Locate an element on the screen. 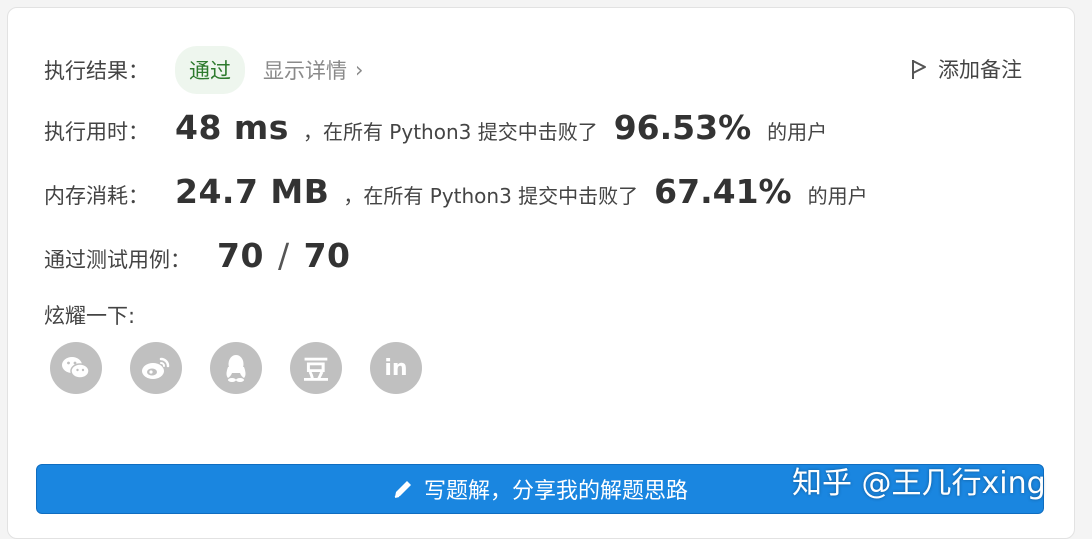 This screenshot has height=539, width=1092. linkedin-icon: in is located at coordinates (396, 368).